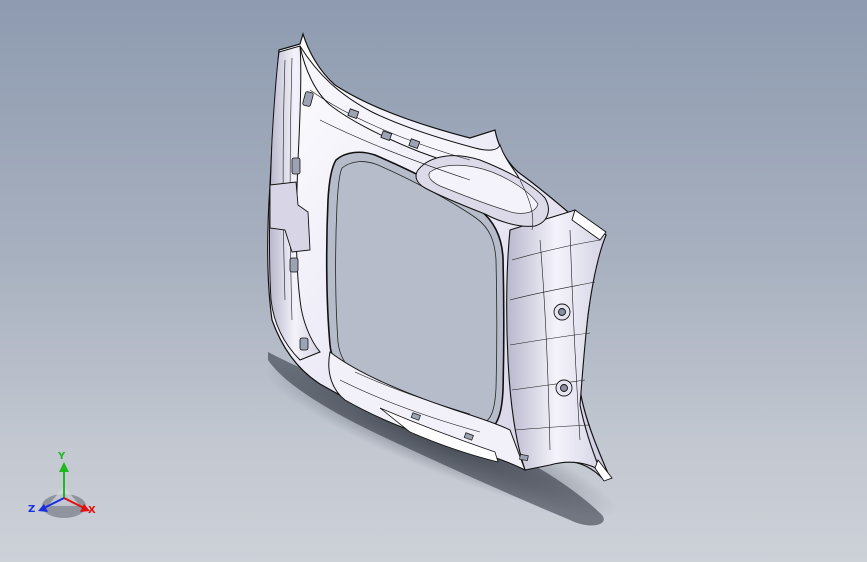 The height and width of the screenshot is (562, 867). Describe the element at coordinates (64, 488) in the screenshot. I see `view-triad: X Y Z` at that location.